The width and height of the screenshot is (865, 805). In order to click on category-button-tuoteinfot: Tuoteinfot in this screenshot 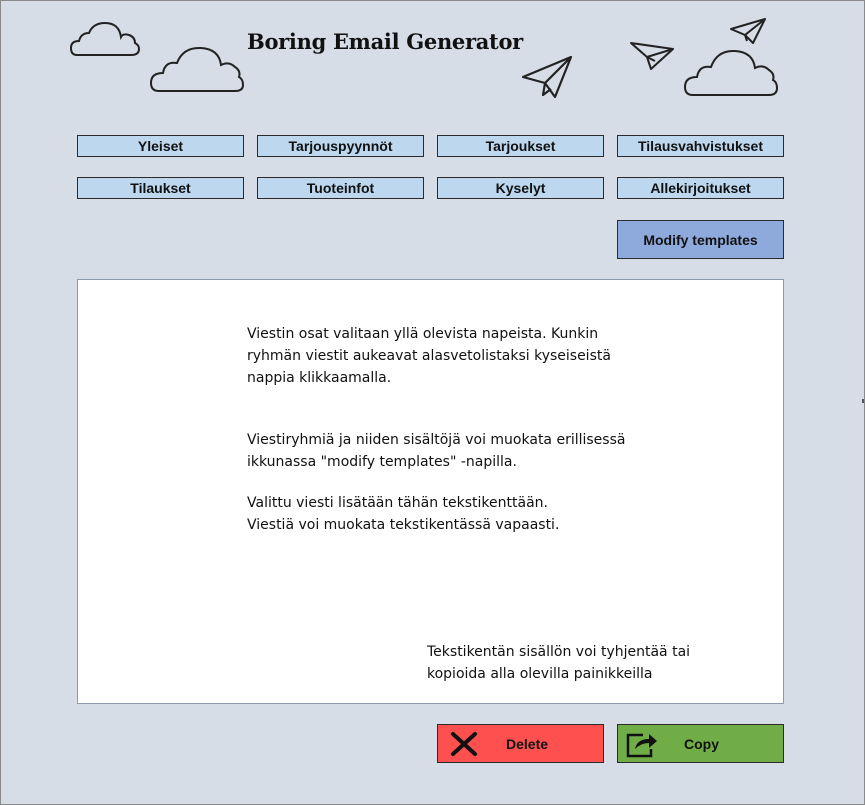, I will do `click(340, 188)`.